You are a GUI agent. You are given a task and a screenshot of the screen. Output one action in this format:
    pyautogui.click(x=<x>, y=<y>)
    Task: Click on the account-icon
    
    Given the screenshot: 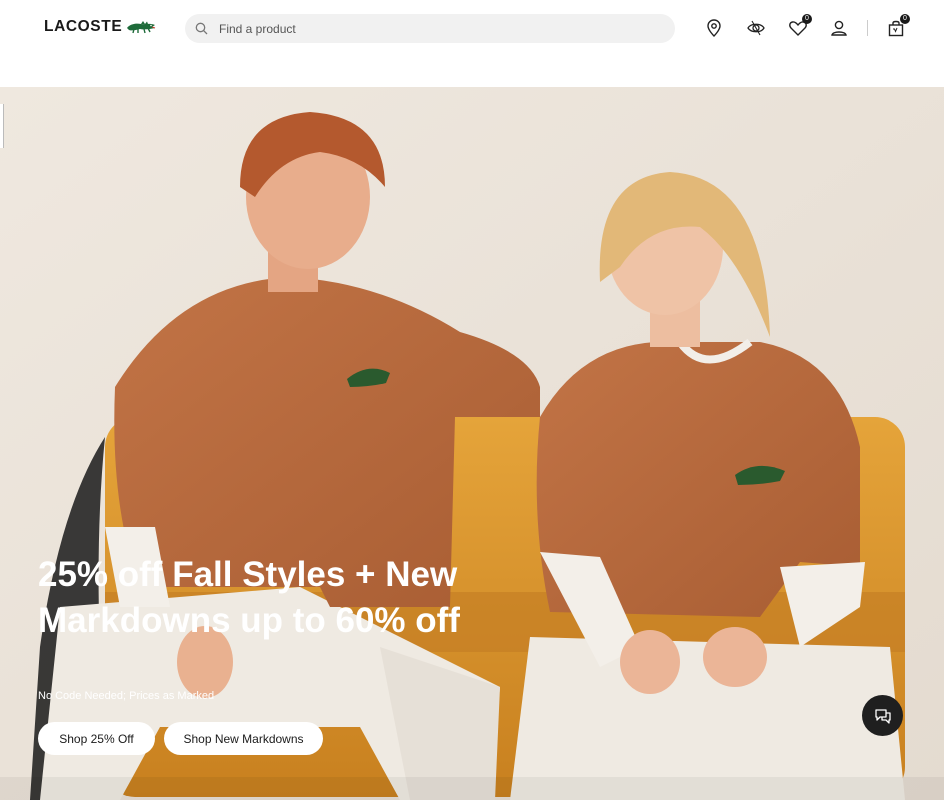 What is the action you would take?
    pyautogui.click(x=839, y=28)
    